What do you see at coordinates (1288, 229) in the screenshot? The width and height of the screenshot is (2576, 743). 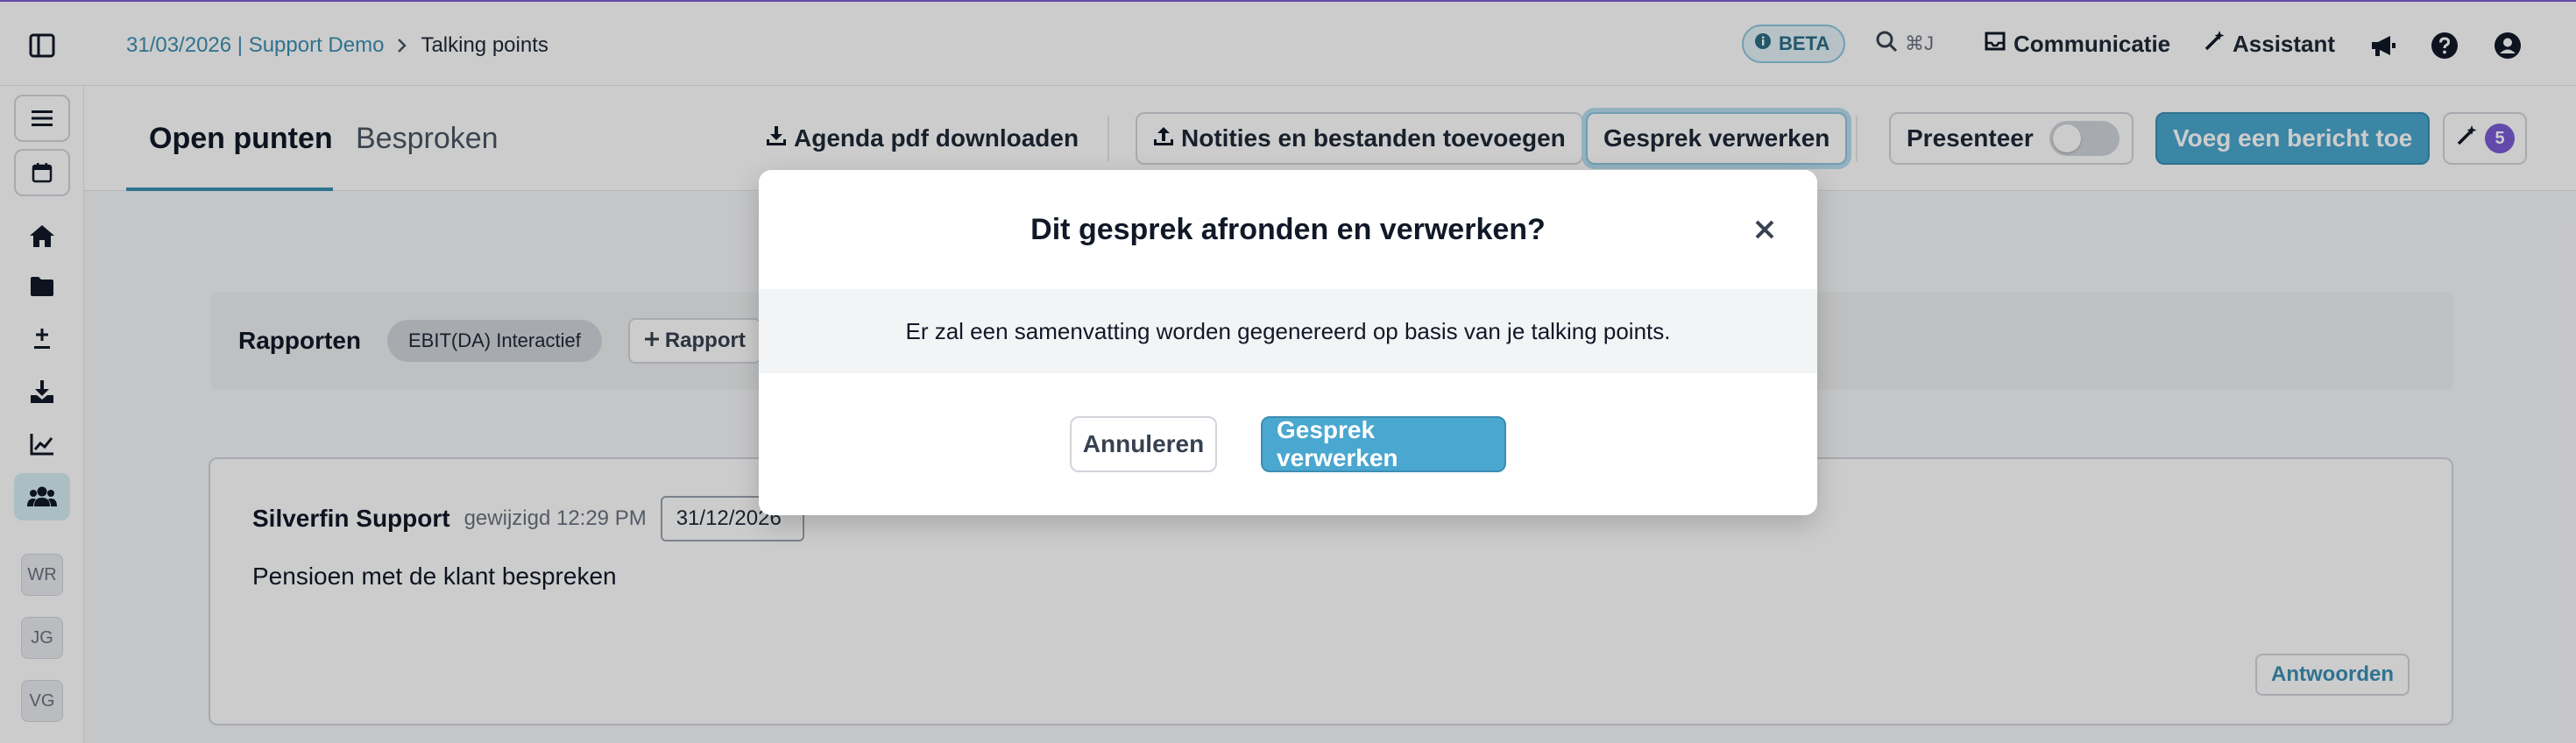 I see `dialog-title: Dit gesprek afronden en verwerken?` at bounding box center [1288, 229].